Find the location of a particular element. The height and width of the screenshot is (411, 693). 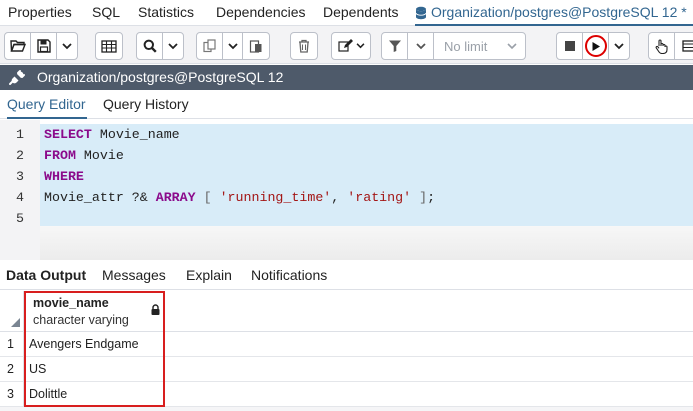

grid-header: movie_name character varying is located at coordinates (346, 311).